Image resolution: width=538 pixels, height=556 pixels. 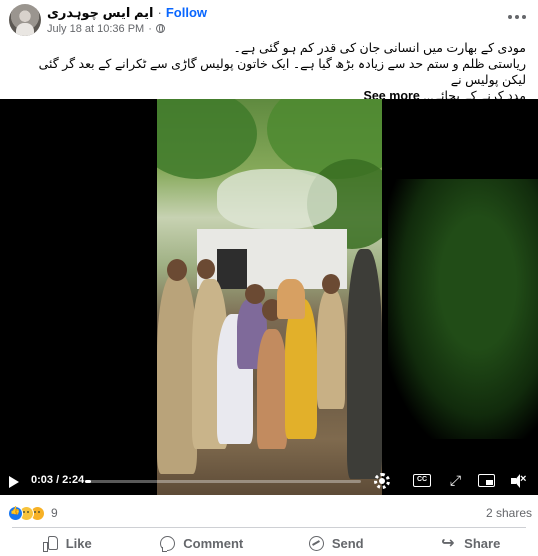 What do you see at coordinates (316, 543) in the screenshot?
I see `send-icon` at bounding box center [316, 543].